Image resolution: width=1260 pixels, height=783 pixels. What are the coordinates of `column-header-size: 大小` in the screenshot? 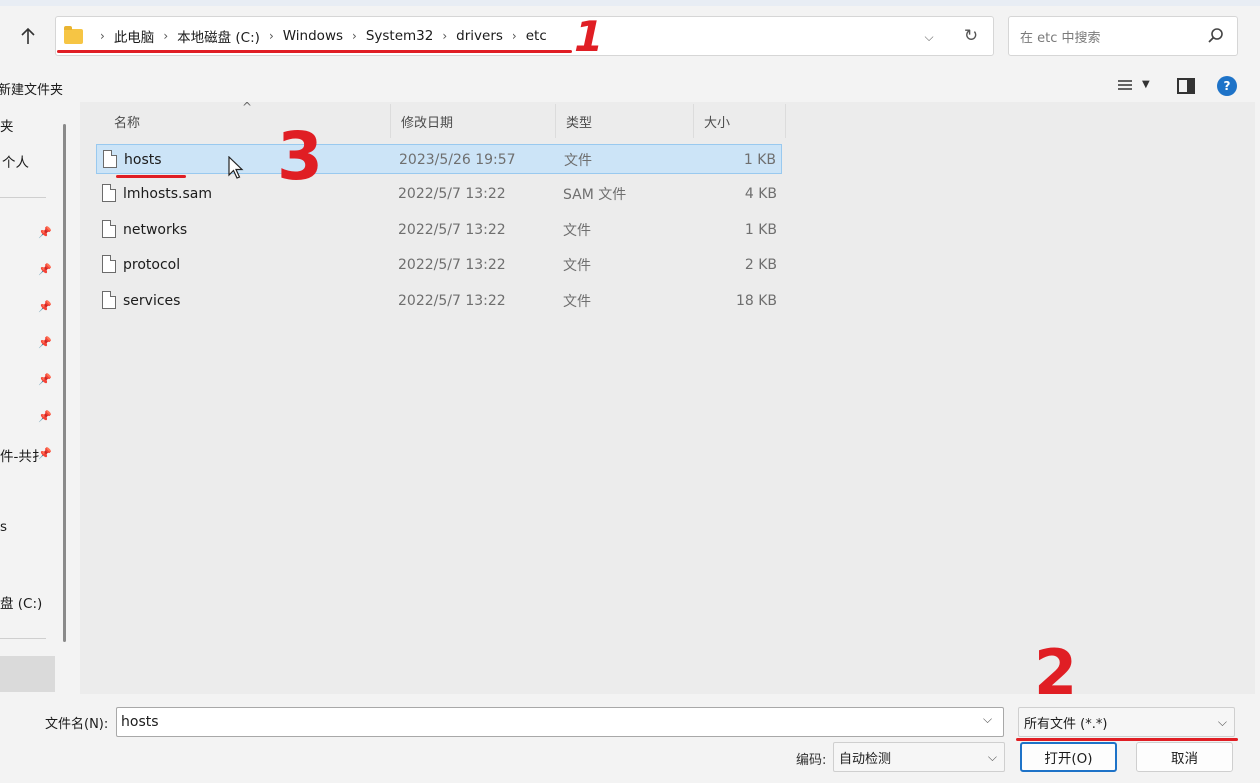 It's located at (740, 121).